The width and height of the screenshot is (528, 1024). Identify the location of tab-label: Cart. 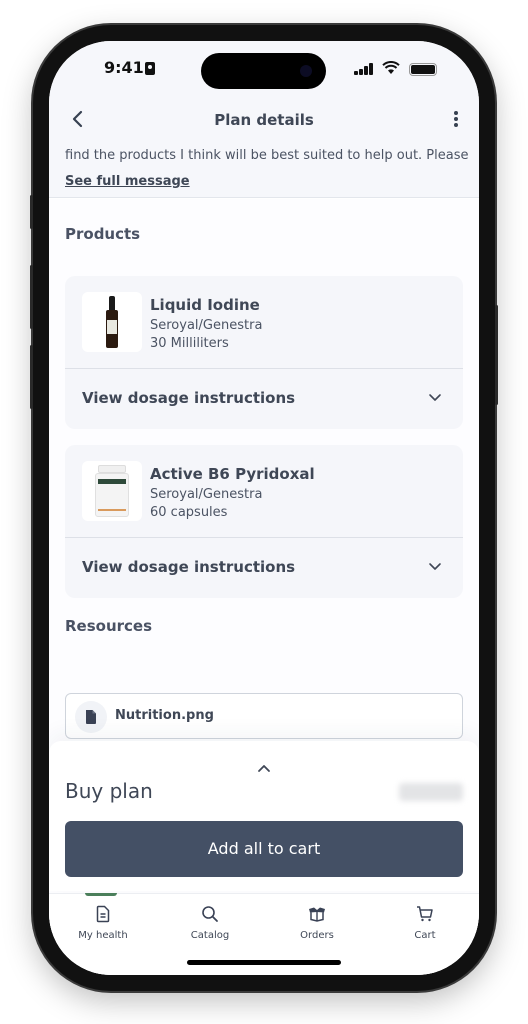
(425, 935).